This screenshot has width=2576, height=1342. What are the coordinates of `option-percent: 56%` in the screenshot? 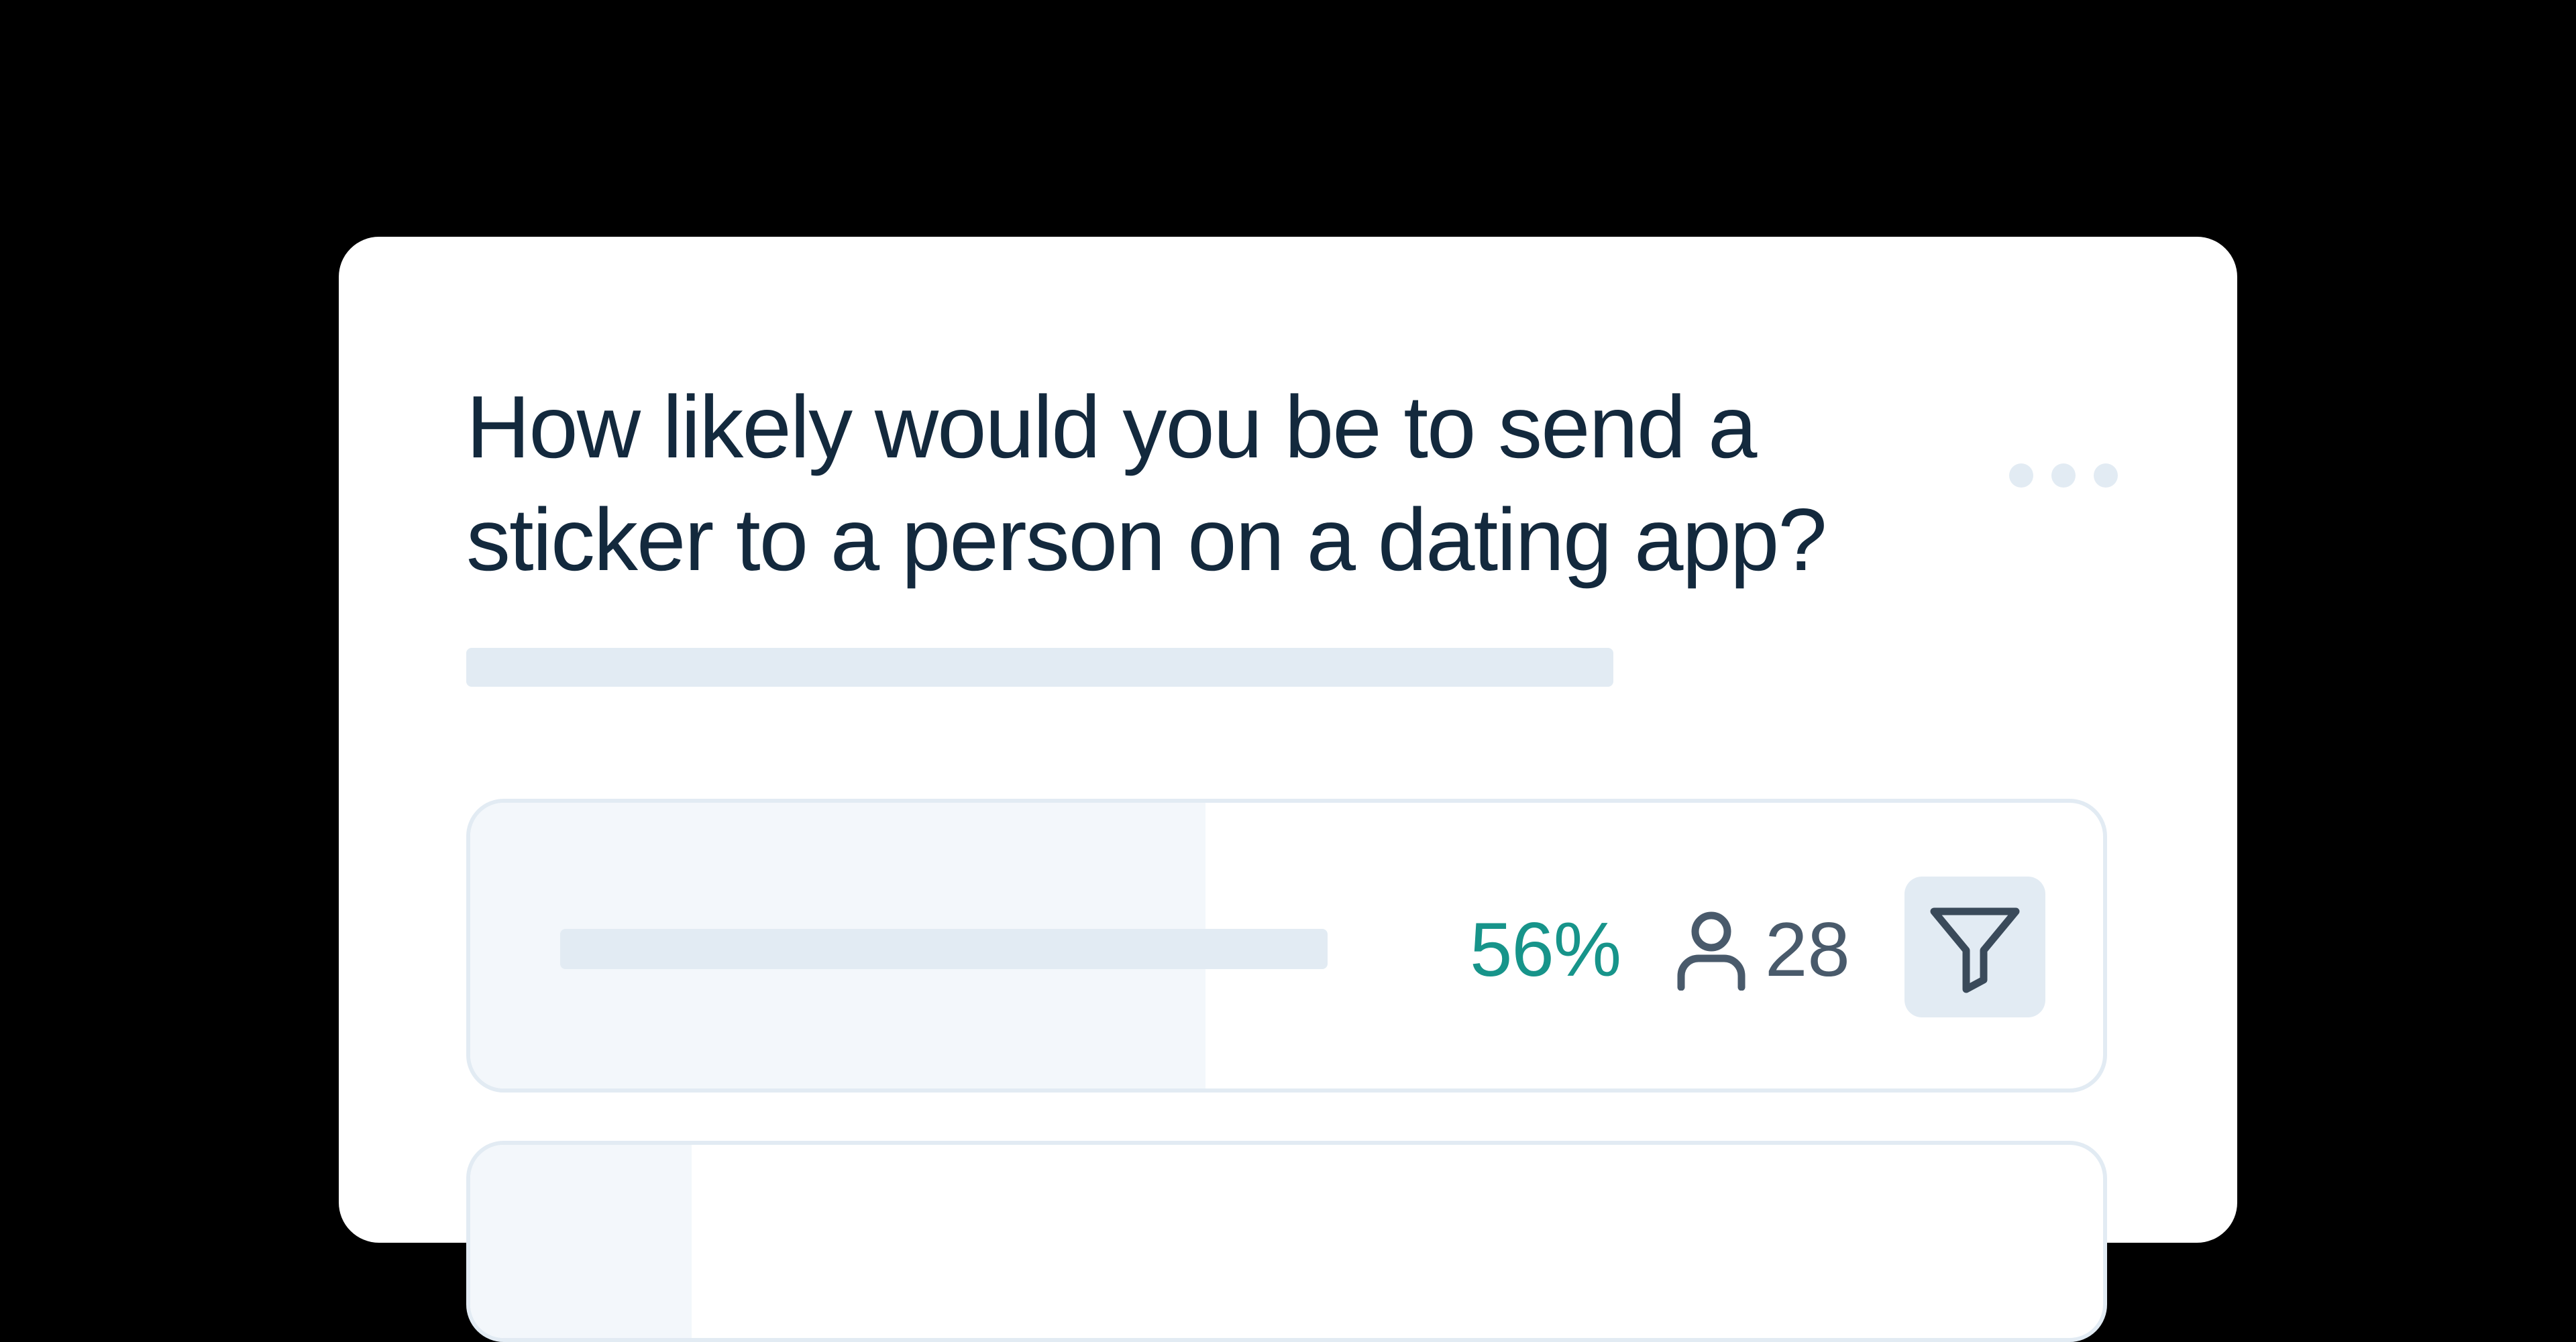 It's located at (1545, 950).